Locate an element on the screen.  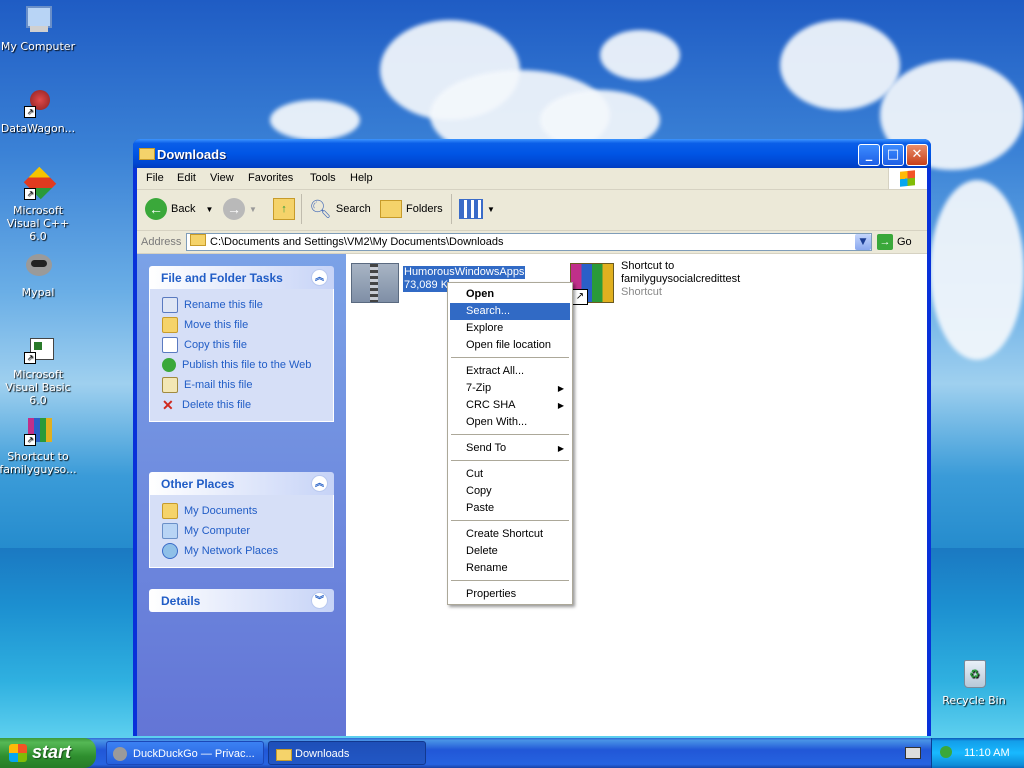
keyboard-icon is located at coordinates (913, 753).